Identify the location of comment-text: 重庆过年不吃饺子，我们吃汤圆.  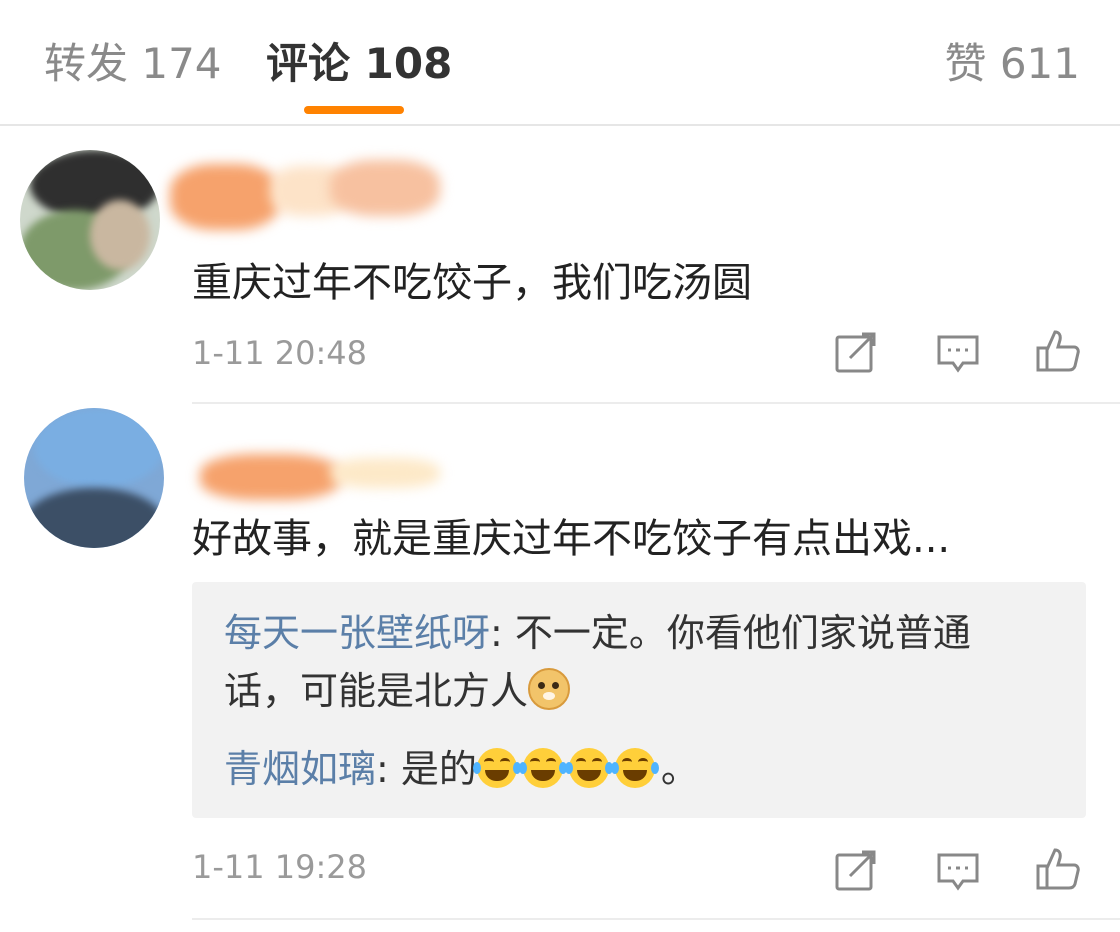
(472, 283).